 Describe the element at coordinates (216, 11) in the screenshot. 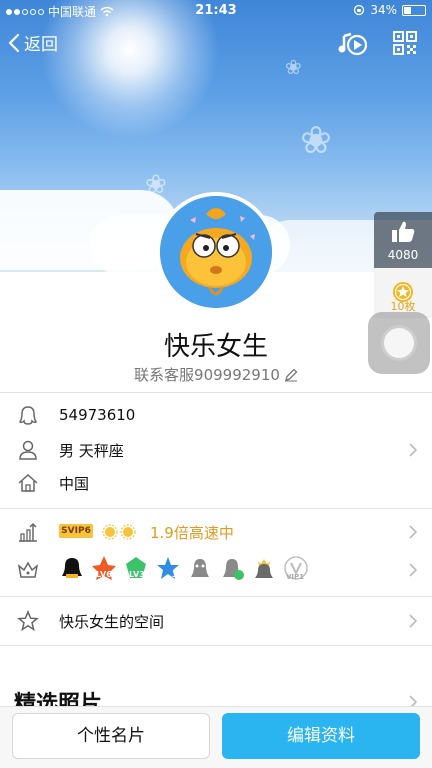

I see `status-bar: 中国联通 21:43 34%` at that location.